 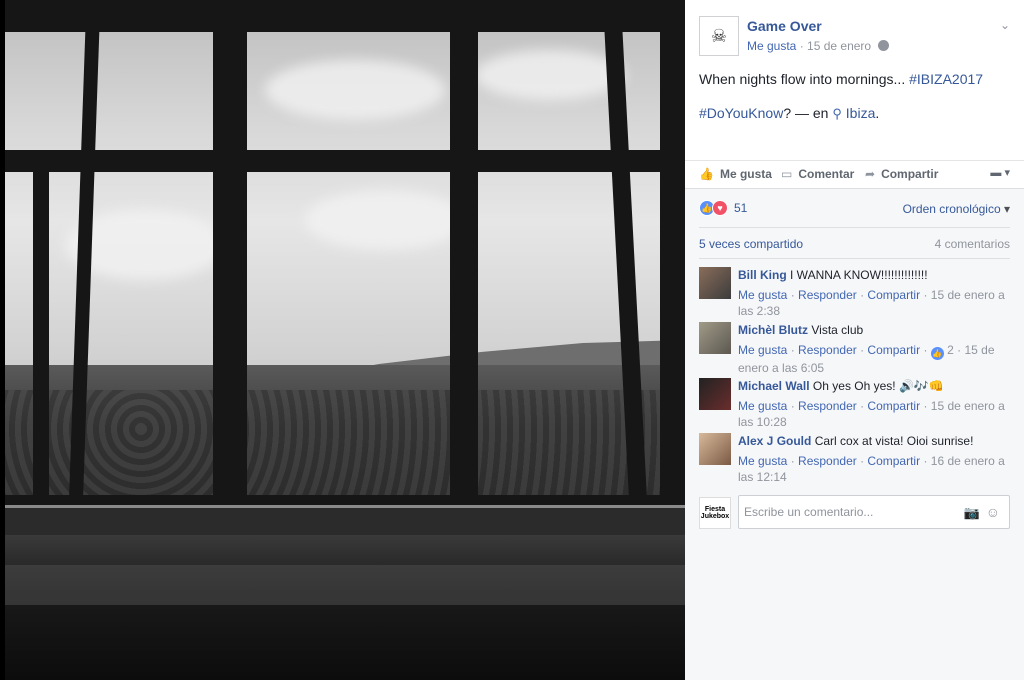 What do you see at coordinates (774, 386) in the screenshot?
I see `comment-author: Michael Wall` at bounding box center [774, 386].